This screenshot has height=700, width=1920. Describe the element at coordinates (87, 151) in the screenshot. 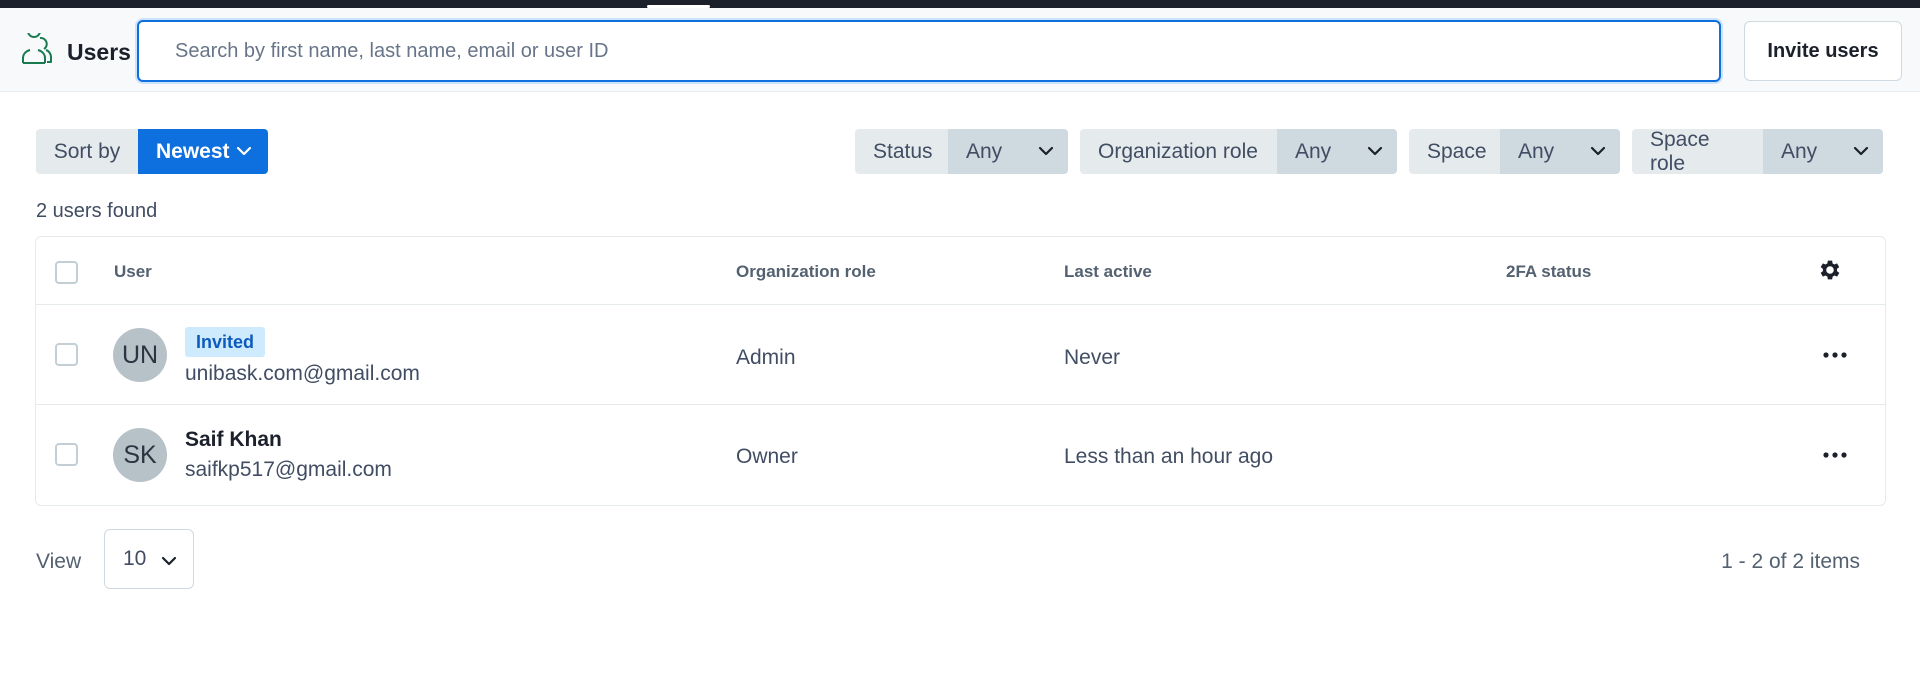

I see `sort-by-label: Sort by` at that location.